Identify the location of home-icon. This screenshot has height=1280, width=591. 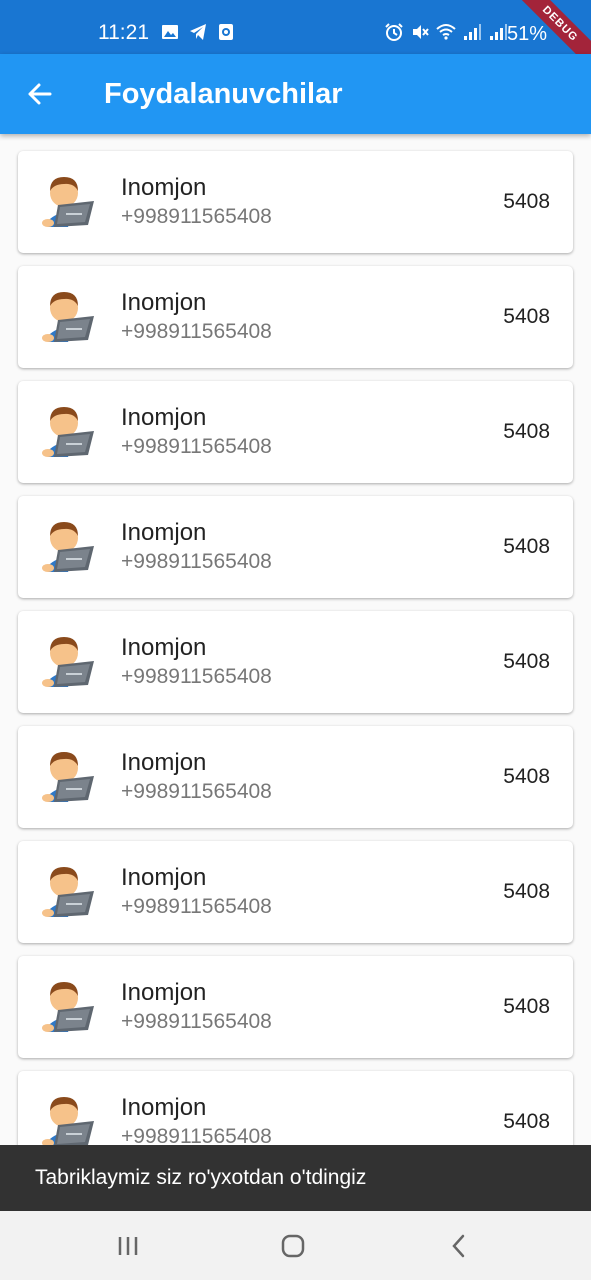
(293, 1246).